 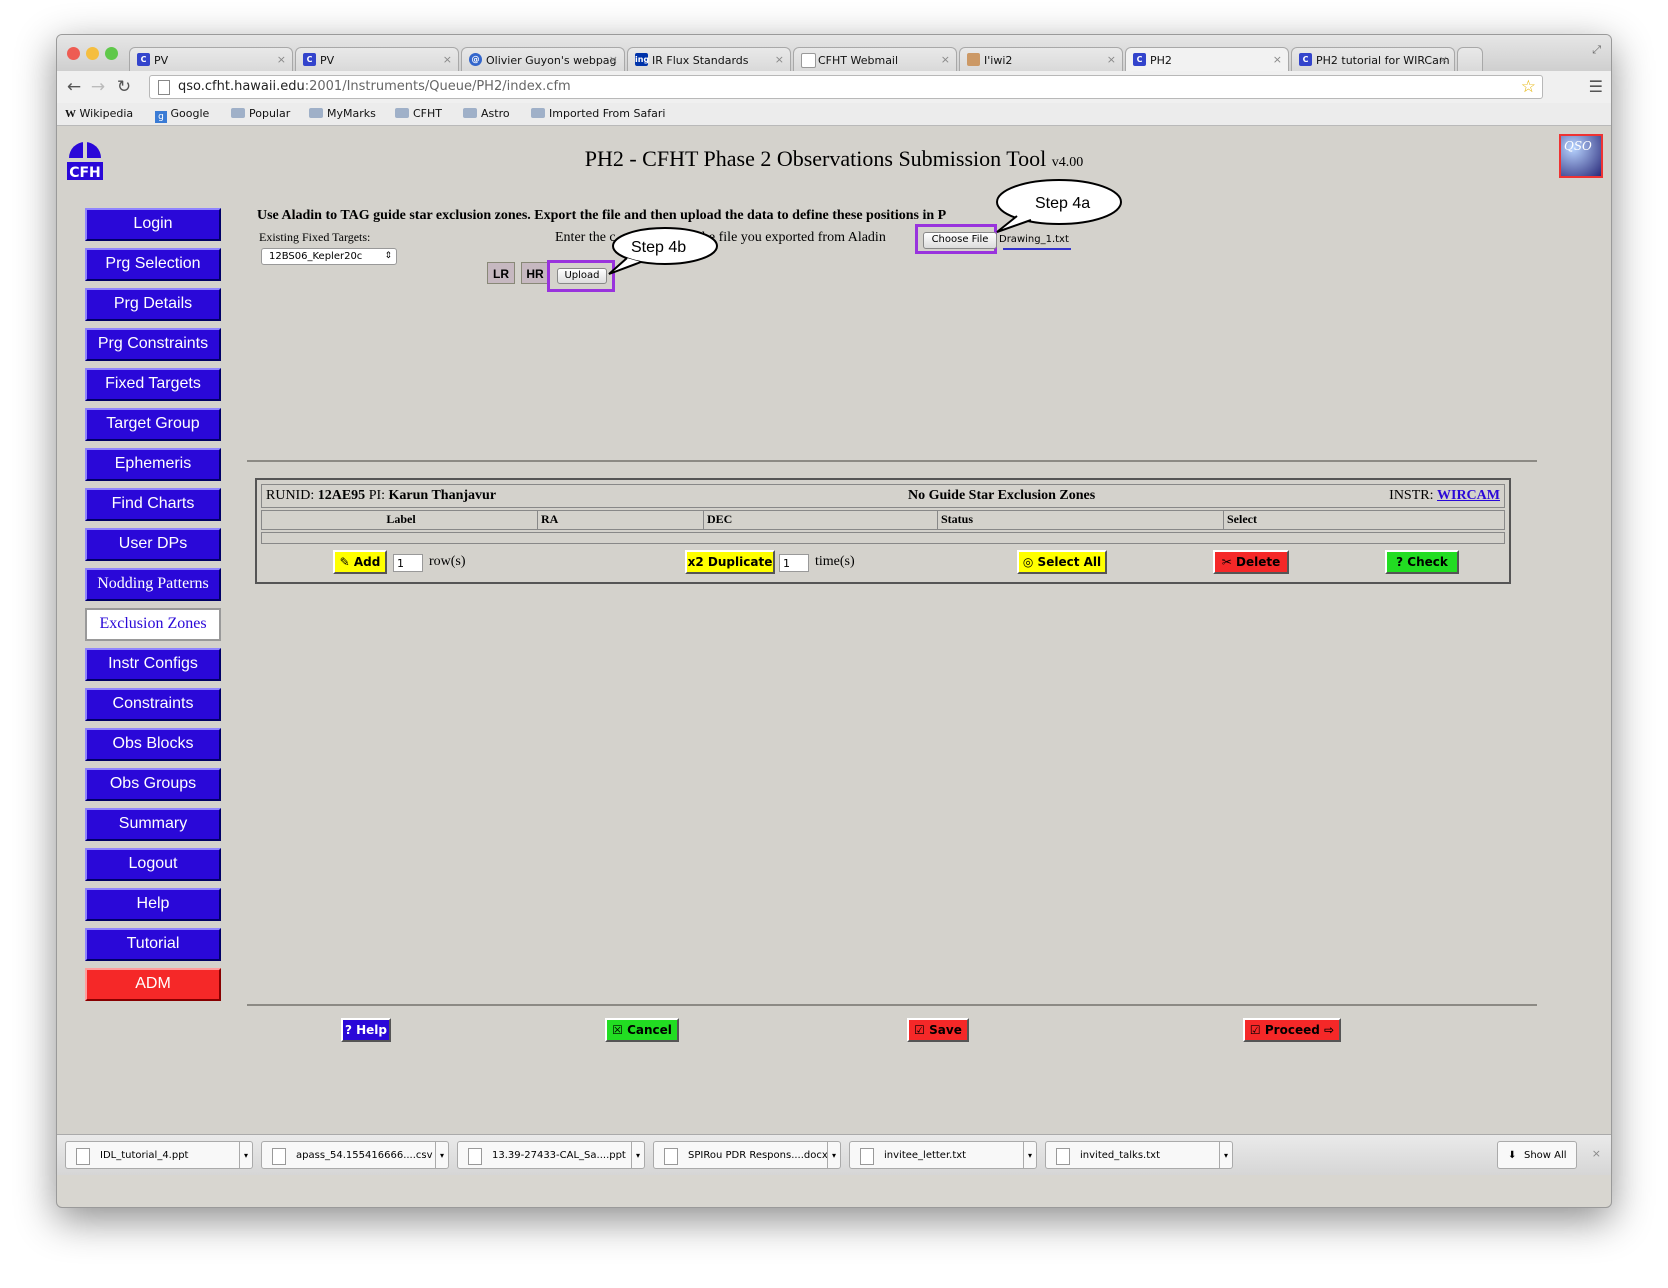 What do you see at coordinates (355, 1155) in the screenshot?
I see `download-item: apass_54.155416666....csv ▾` at bounding box center [355, 1155].